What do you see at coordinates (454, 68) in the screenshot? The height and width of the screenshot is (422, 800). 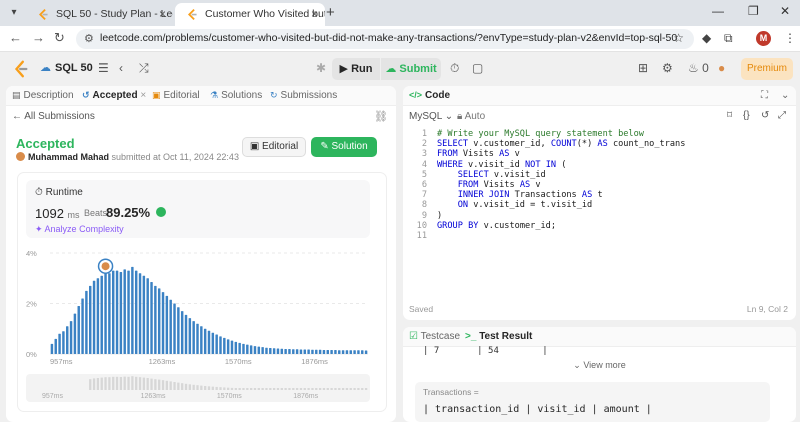 I see `timer-icon: ⏱` at bounding box center [454, 68].